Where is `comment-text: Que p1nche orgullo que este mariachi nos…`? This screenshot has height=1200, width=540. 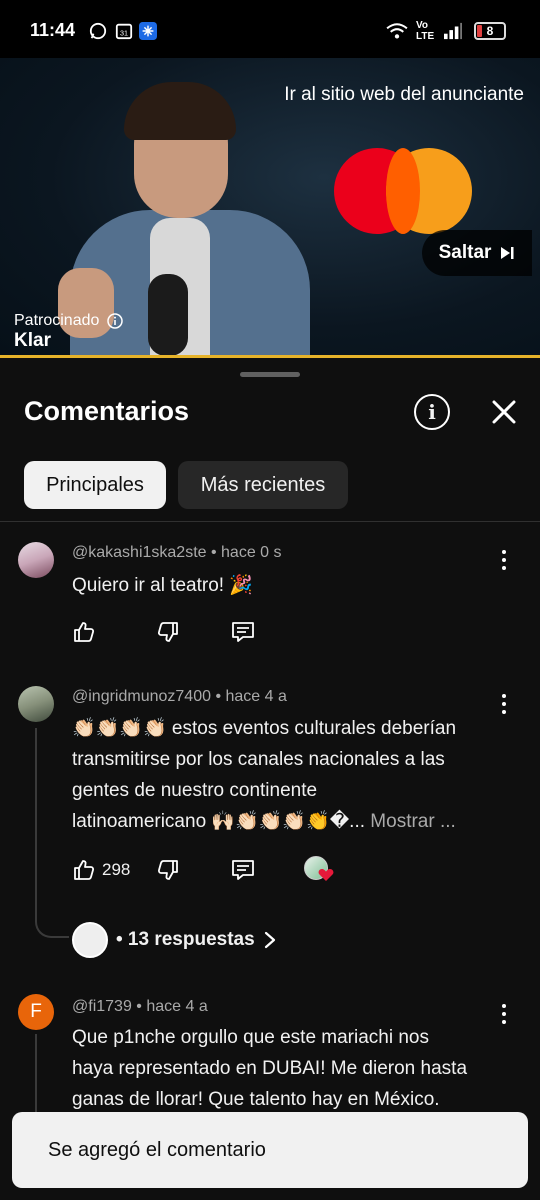 comment-text: Que p1nche orgullo que este mariachi nos… is located at coordinates (287, 1068).